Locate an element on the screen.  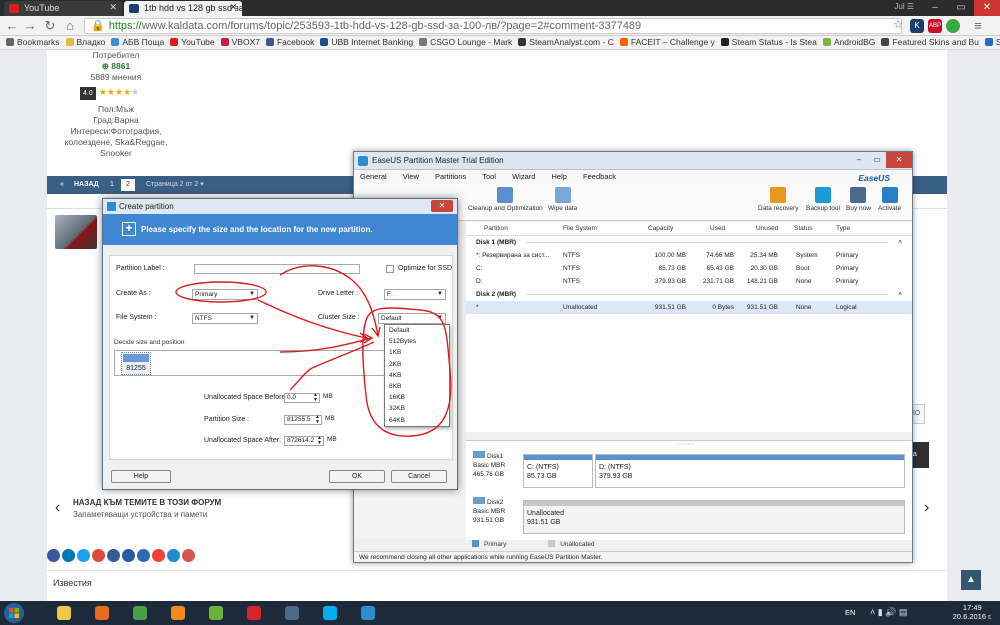
prev-page-button: НАЗАД is located at coordinates (86, 185).